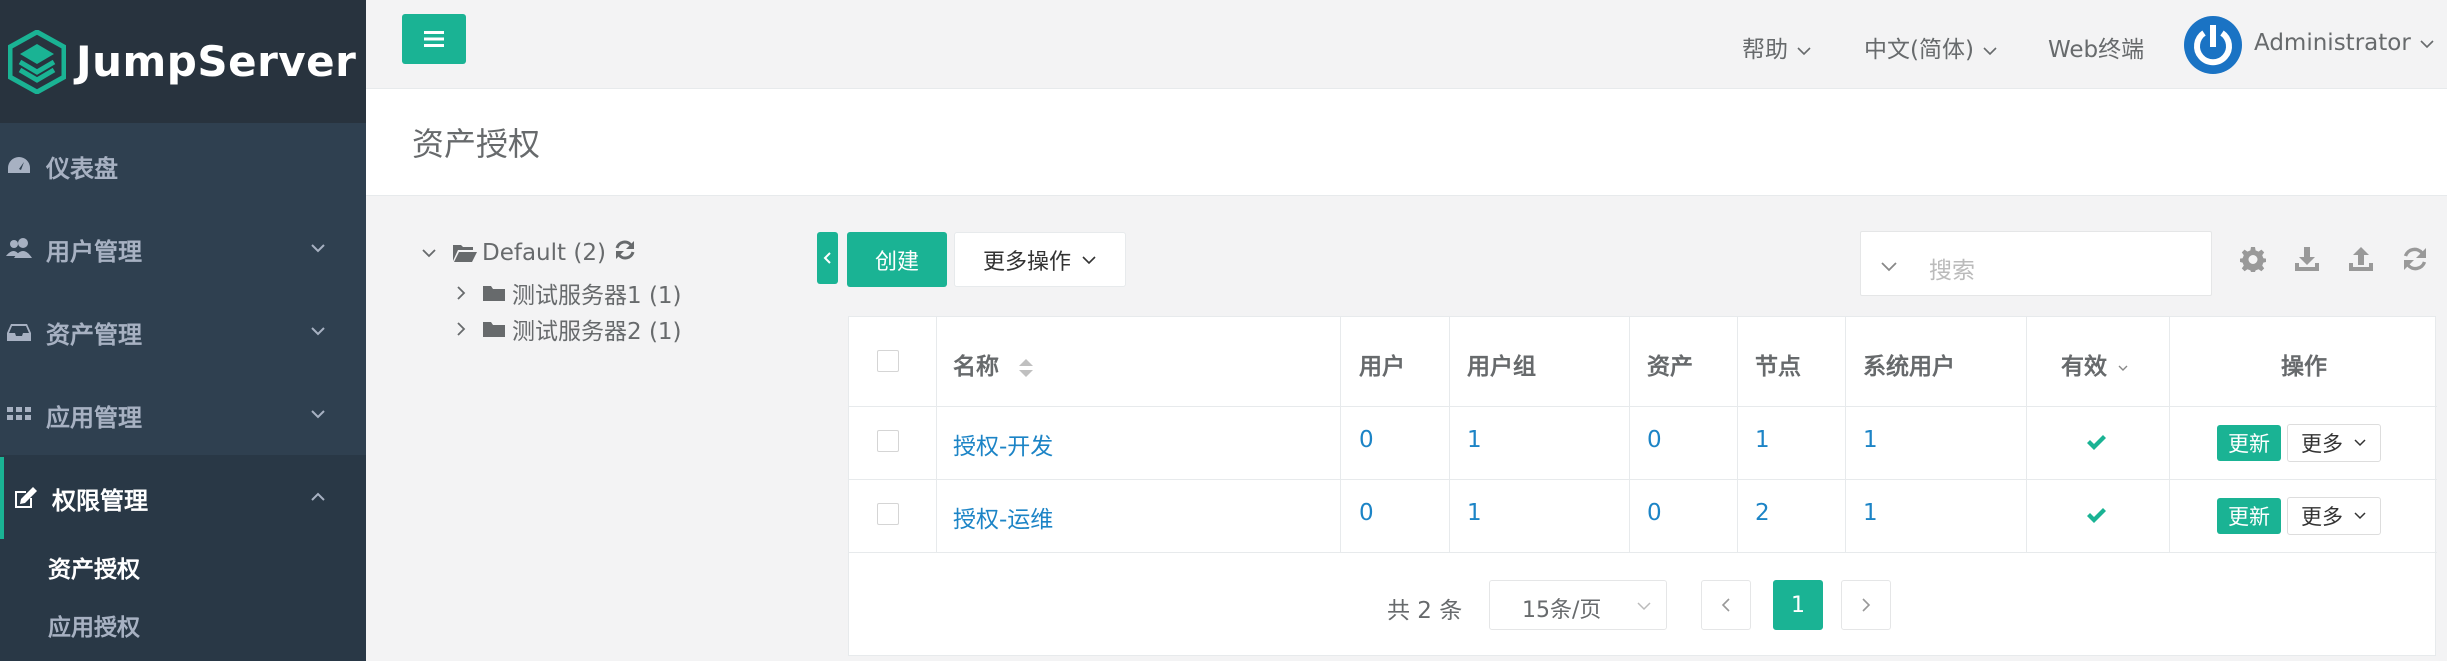  I want to click on page-size-select: 15条/页, so click(1578, 605).